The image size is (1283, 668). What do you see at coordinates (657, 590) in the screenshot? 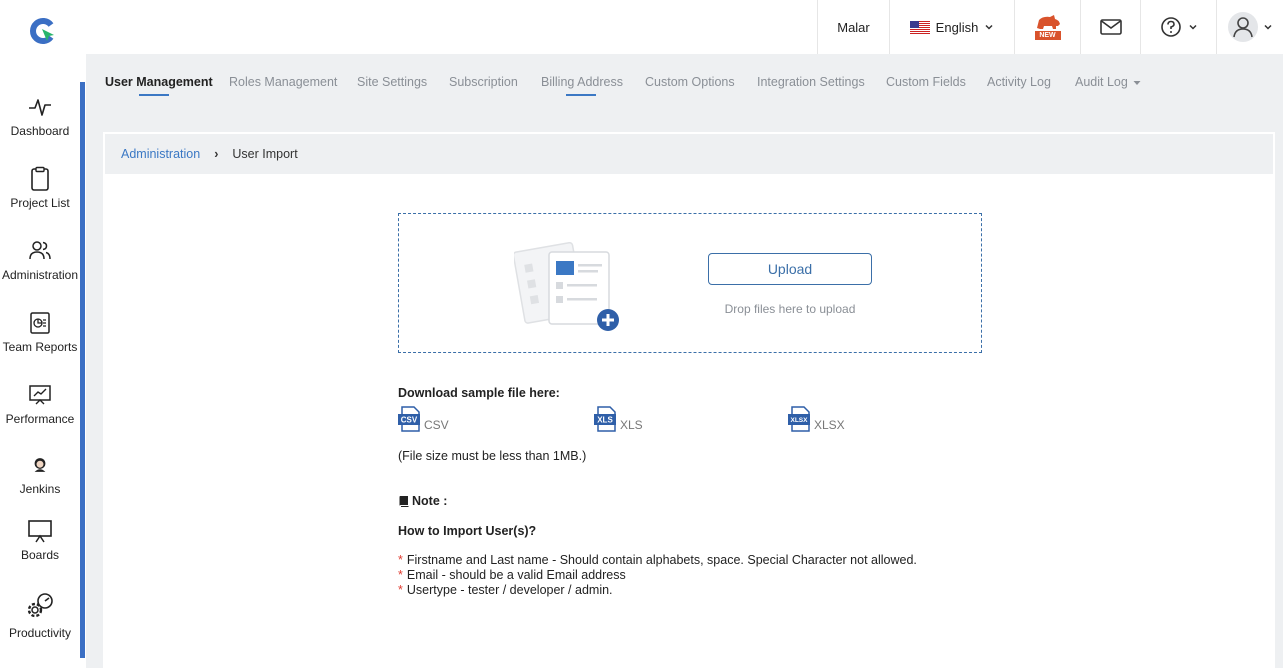
I see `list-item: * Usertype - tester / developer / admin.` at bounding box center [657, 590].